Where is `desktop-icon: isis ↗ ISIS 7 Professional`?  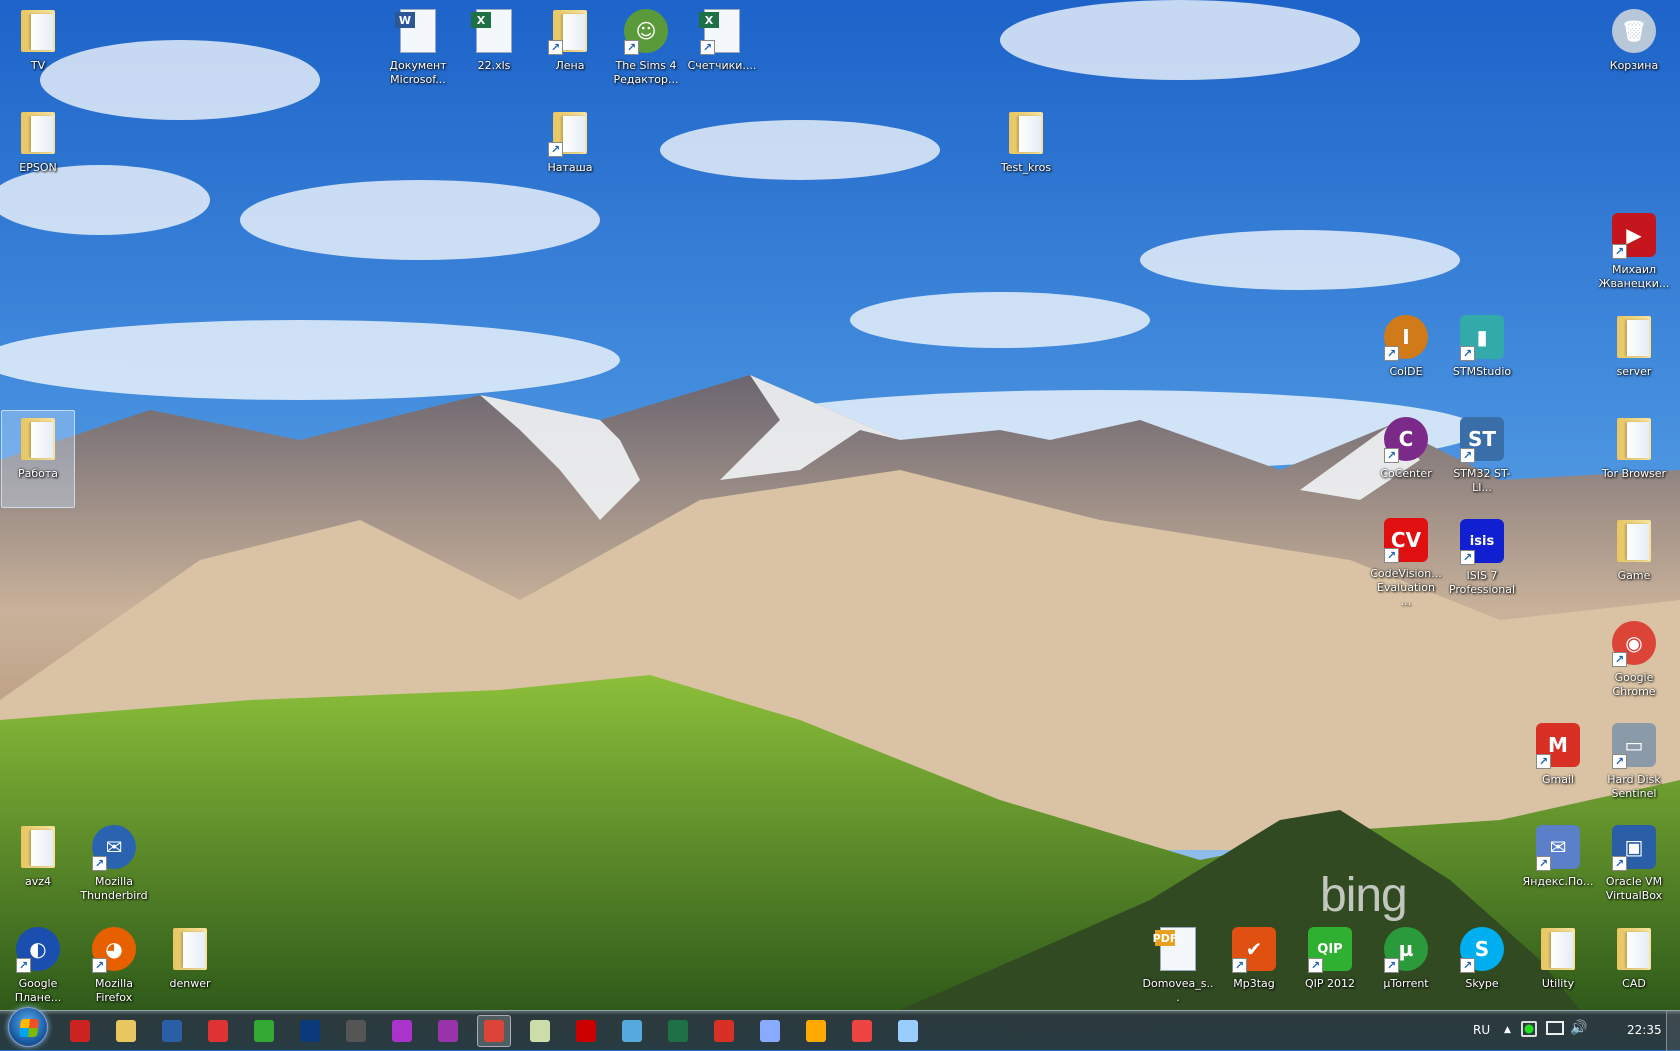
desktop-icon: isis ↗ ISIS 7 Professional is located at coordinates (1482, 561).